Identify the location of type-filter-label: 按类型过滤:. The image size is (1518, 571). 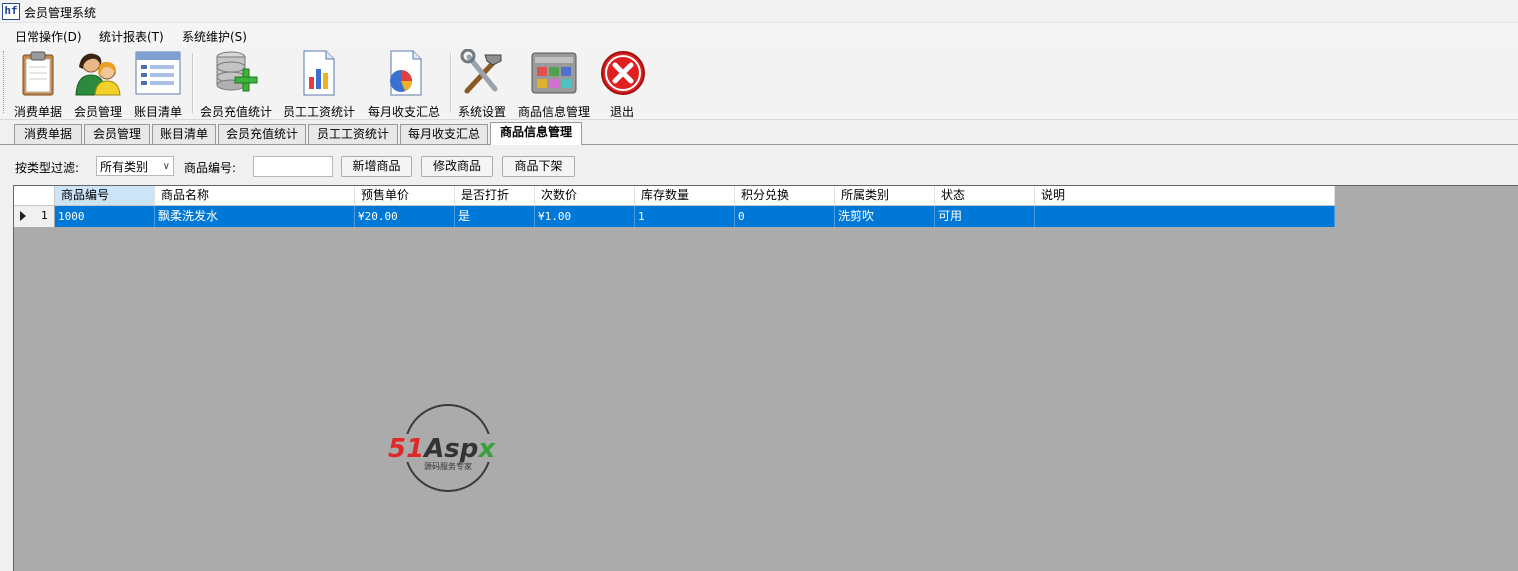
(47, 168).